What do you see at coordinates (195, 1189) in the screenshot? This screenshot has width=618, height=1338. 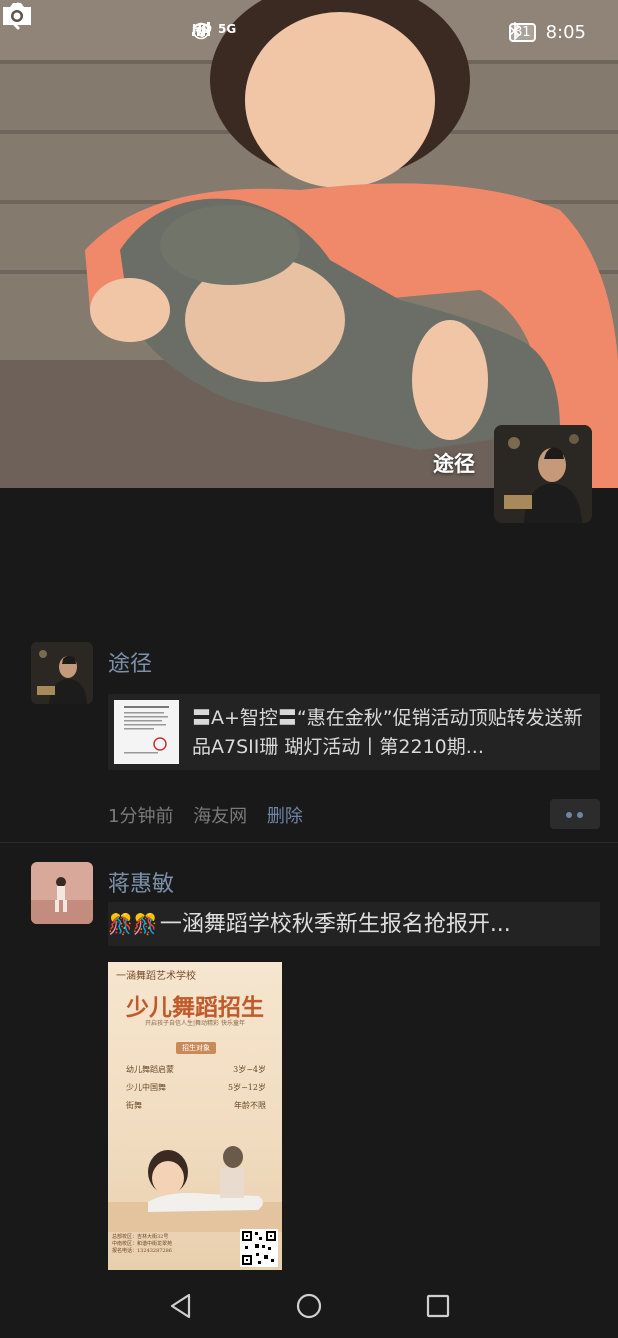 I see `poster-girl-illustration` at bounding box center [195, 1189].